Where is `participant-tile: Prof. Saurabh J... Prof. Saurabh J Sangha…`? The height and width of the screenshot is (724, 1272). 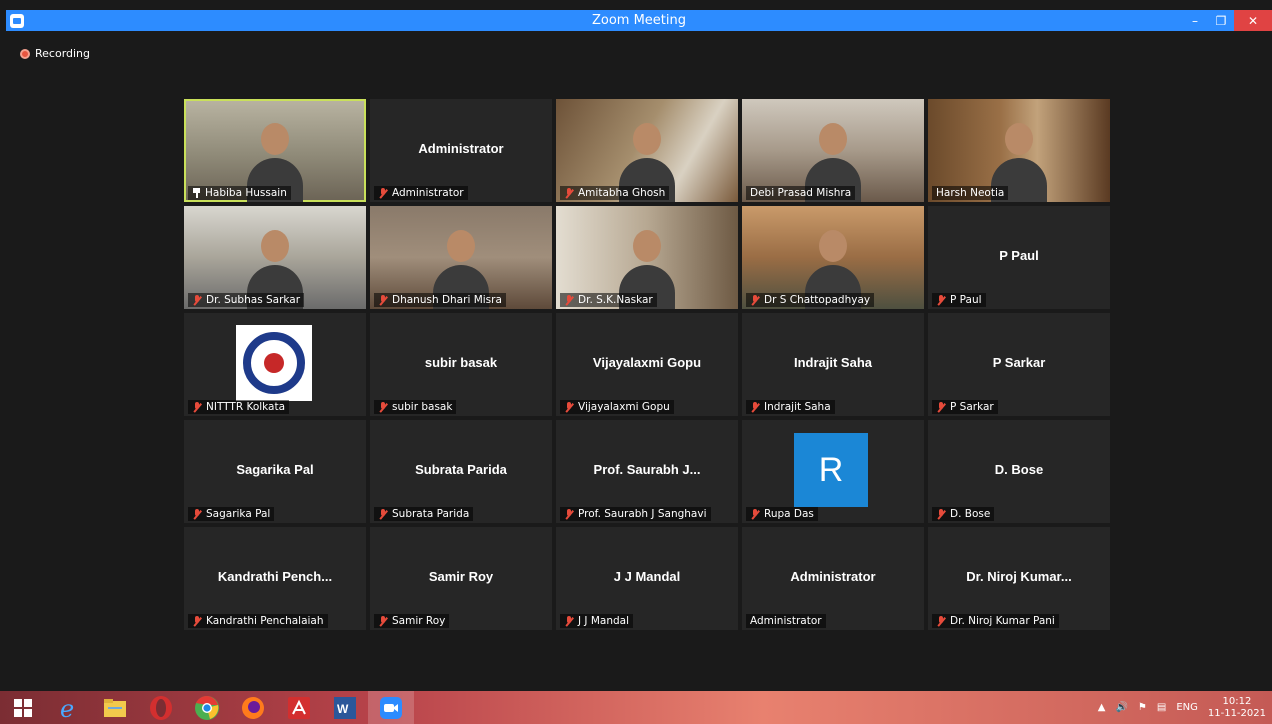 participant-tile: Prof. Saurabh J... Prof. Saurabh J Sangha… is located at coordinates (647, 471).